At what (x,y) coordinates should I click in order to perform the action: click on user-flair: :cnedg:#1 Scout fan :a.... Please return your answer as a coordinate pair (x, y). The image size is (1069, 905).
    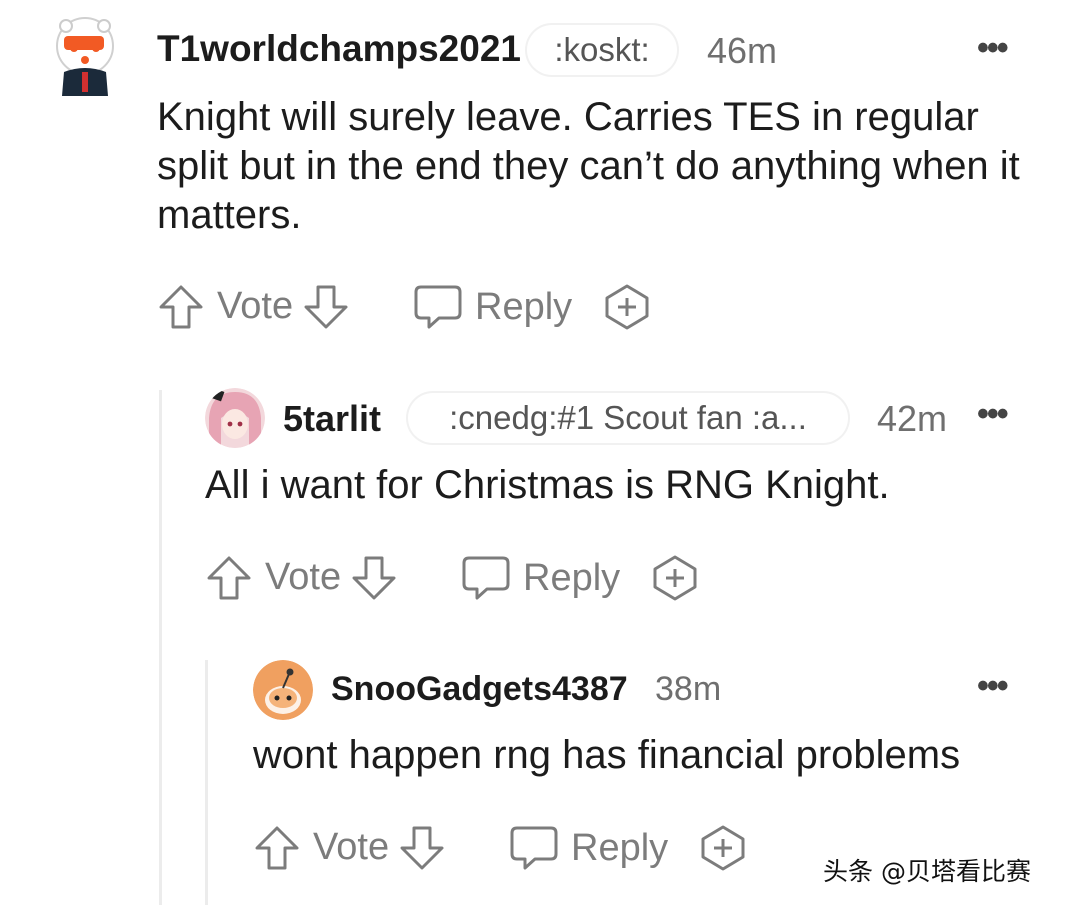
    Looking at the image, I should click on (628, 418).